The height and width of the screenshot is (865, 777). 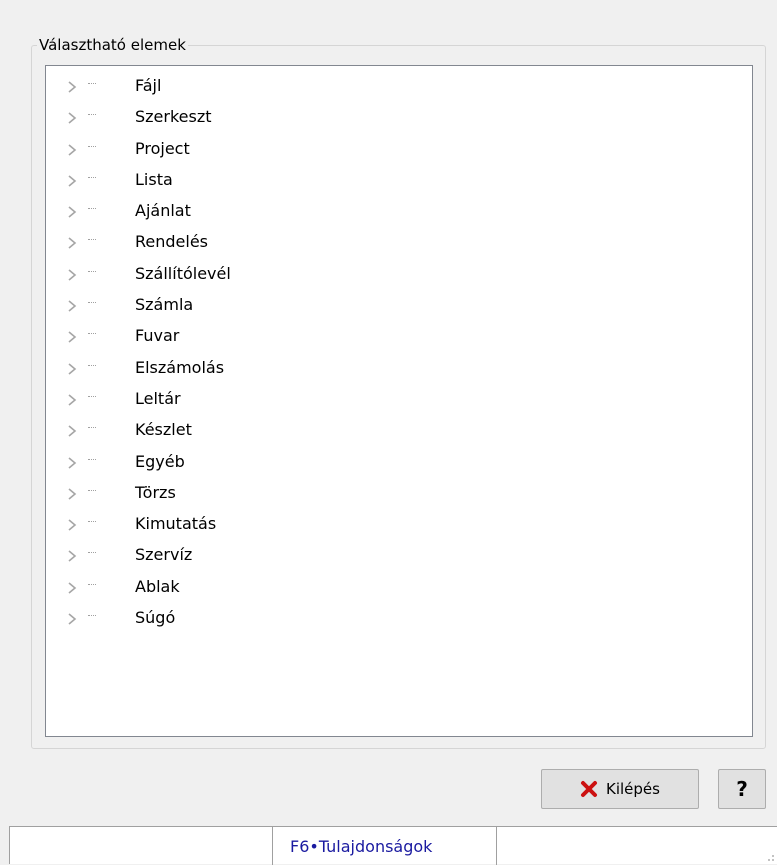 What do you see at coordinates (399, 306) in the screenshot?
I see `tree-item: Számla` at bounding box center [399, 306].